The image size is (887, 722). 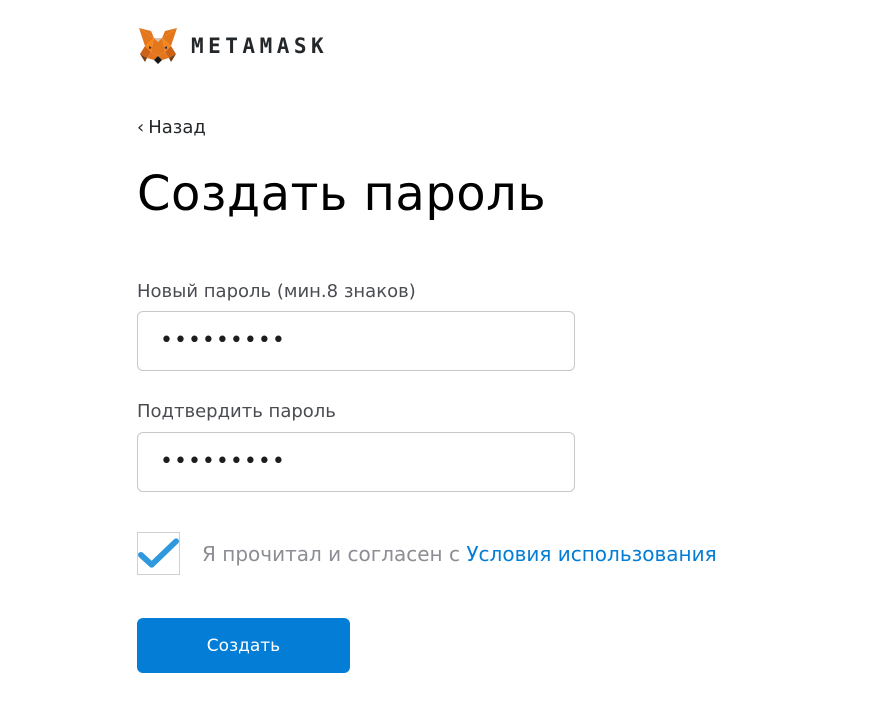 I want to click on chevron-left-icon: ‹, so click(x=141, y=127).